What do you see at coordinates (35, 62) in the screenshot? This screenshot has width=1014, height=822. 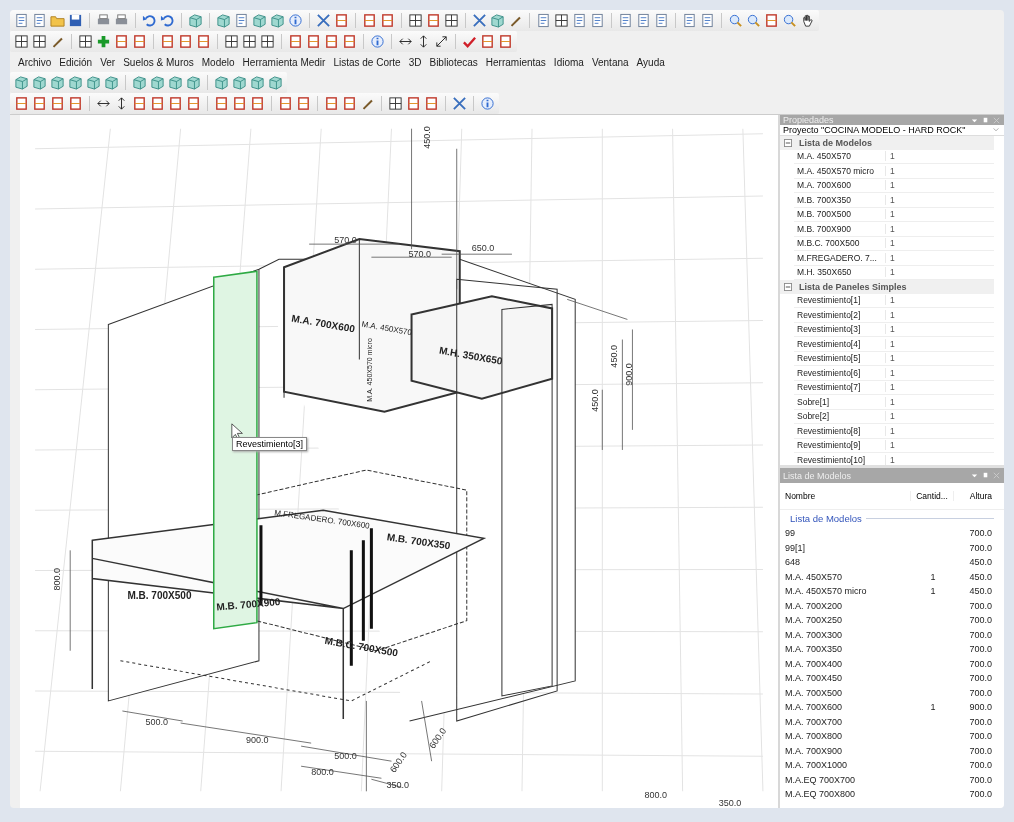 I see `menu-item: Archivo` at bounding box center [35, 62].